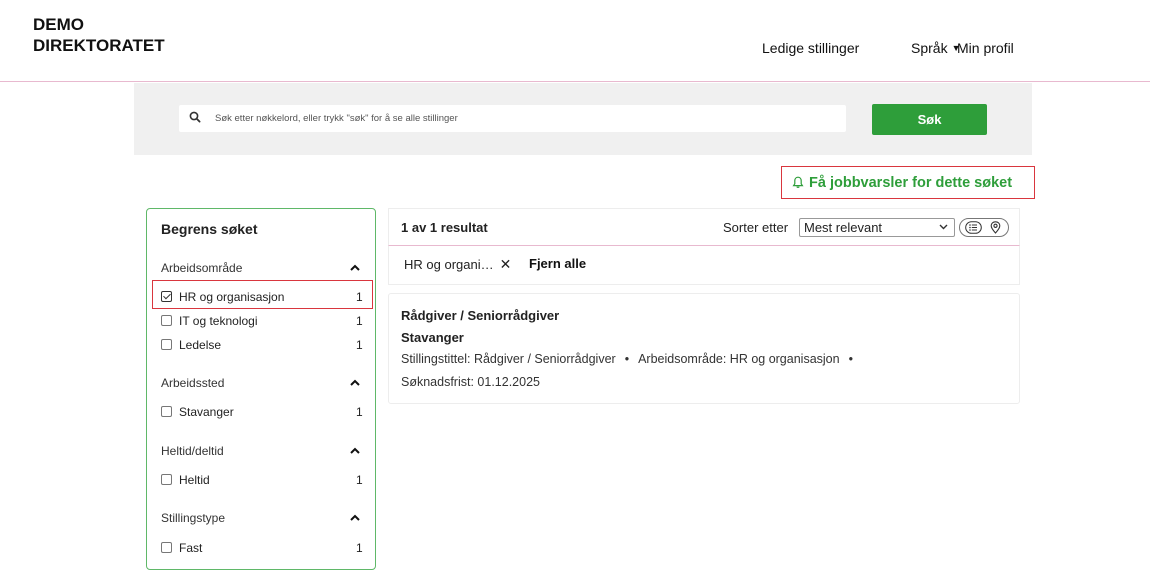 The image size is (1150, 588). Describe the element at coordinates (191, 548) in the screenshot. I see `filter-option-label: Fast` at that location.